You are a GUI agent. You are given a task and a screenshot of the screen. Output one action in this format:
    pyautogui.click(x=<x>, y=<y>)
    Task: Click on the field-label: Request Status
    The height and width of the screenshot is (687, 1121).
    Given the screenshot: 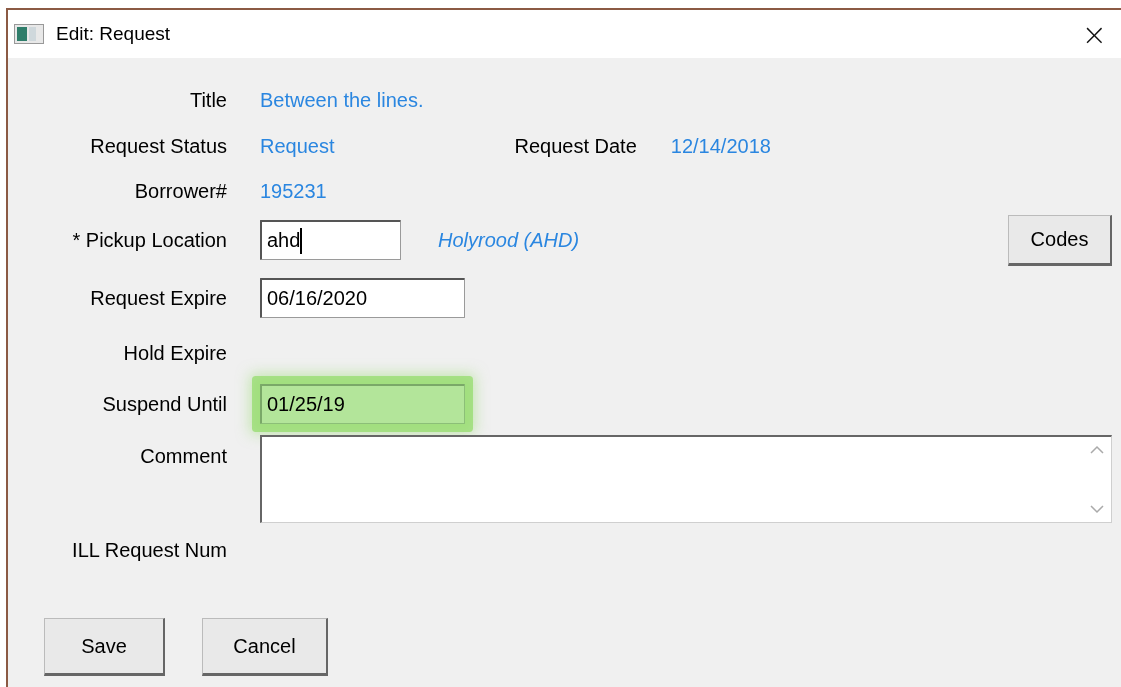 What is the action you would take?
    pyautogui.click(x=158, y=146)
    